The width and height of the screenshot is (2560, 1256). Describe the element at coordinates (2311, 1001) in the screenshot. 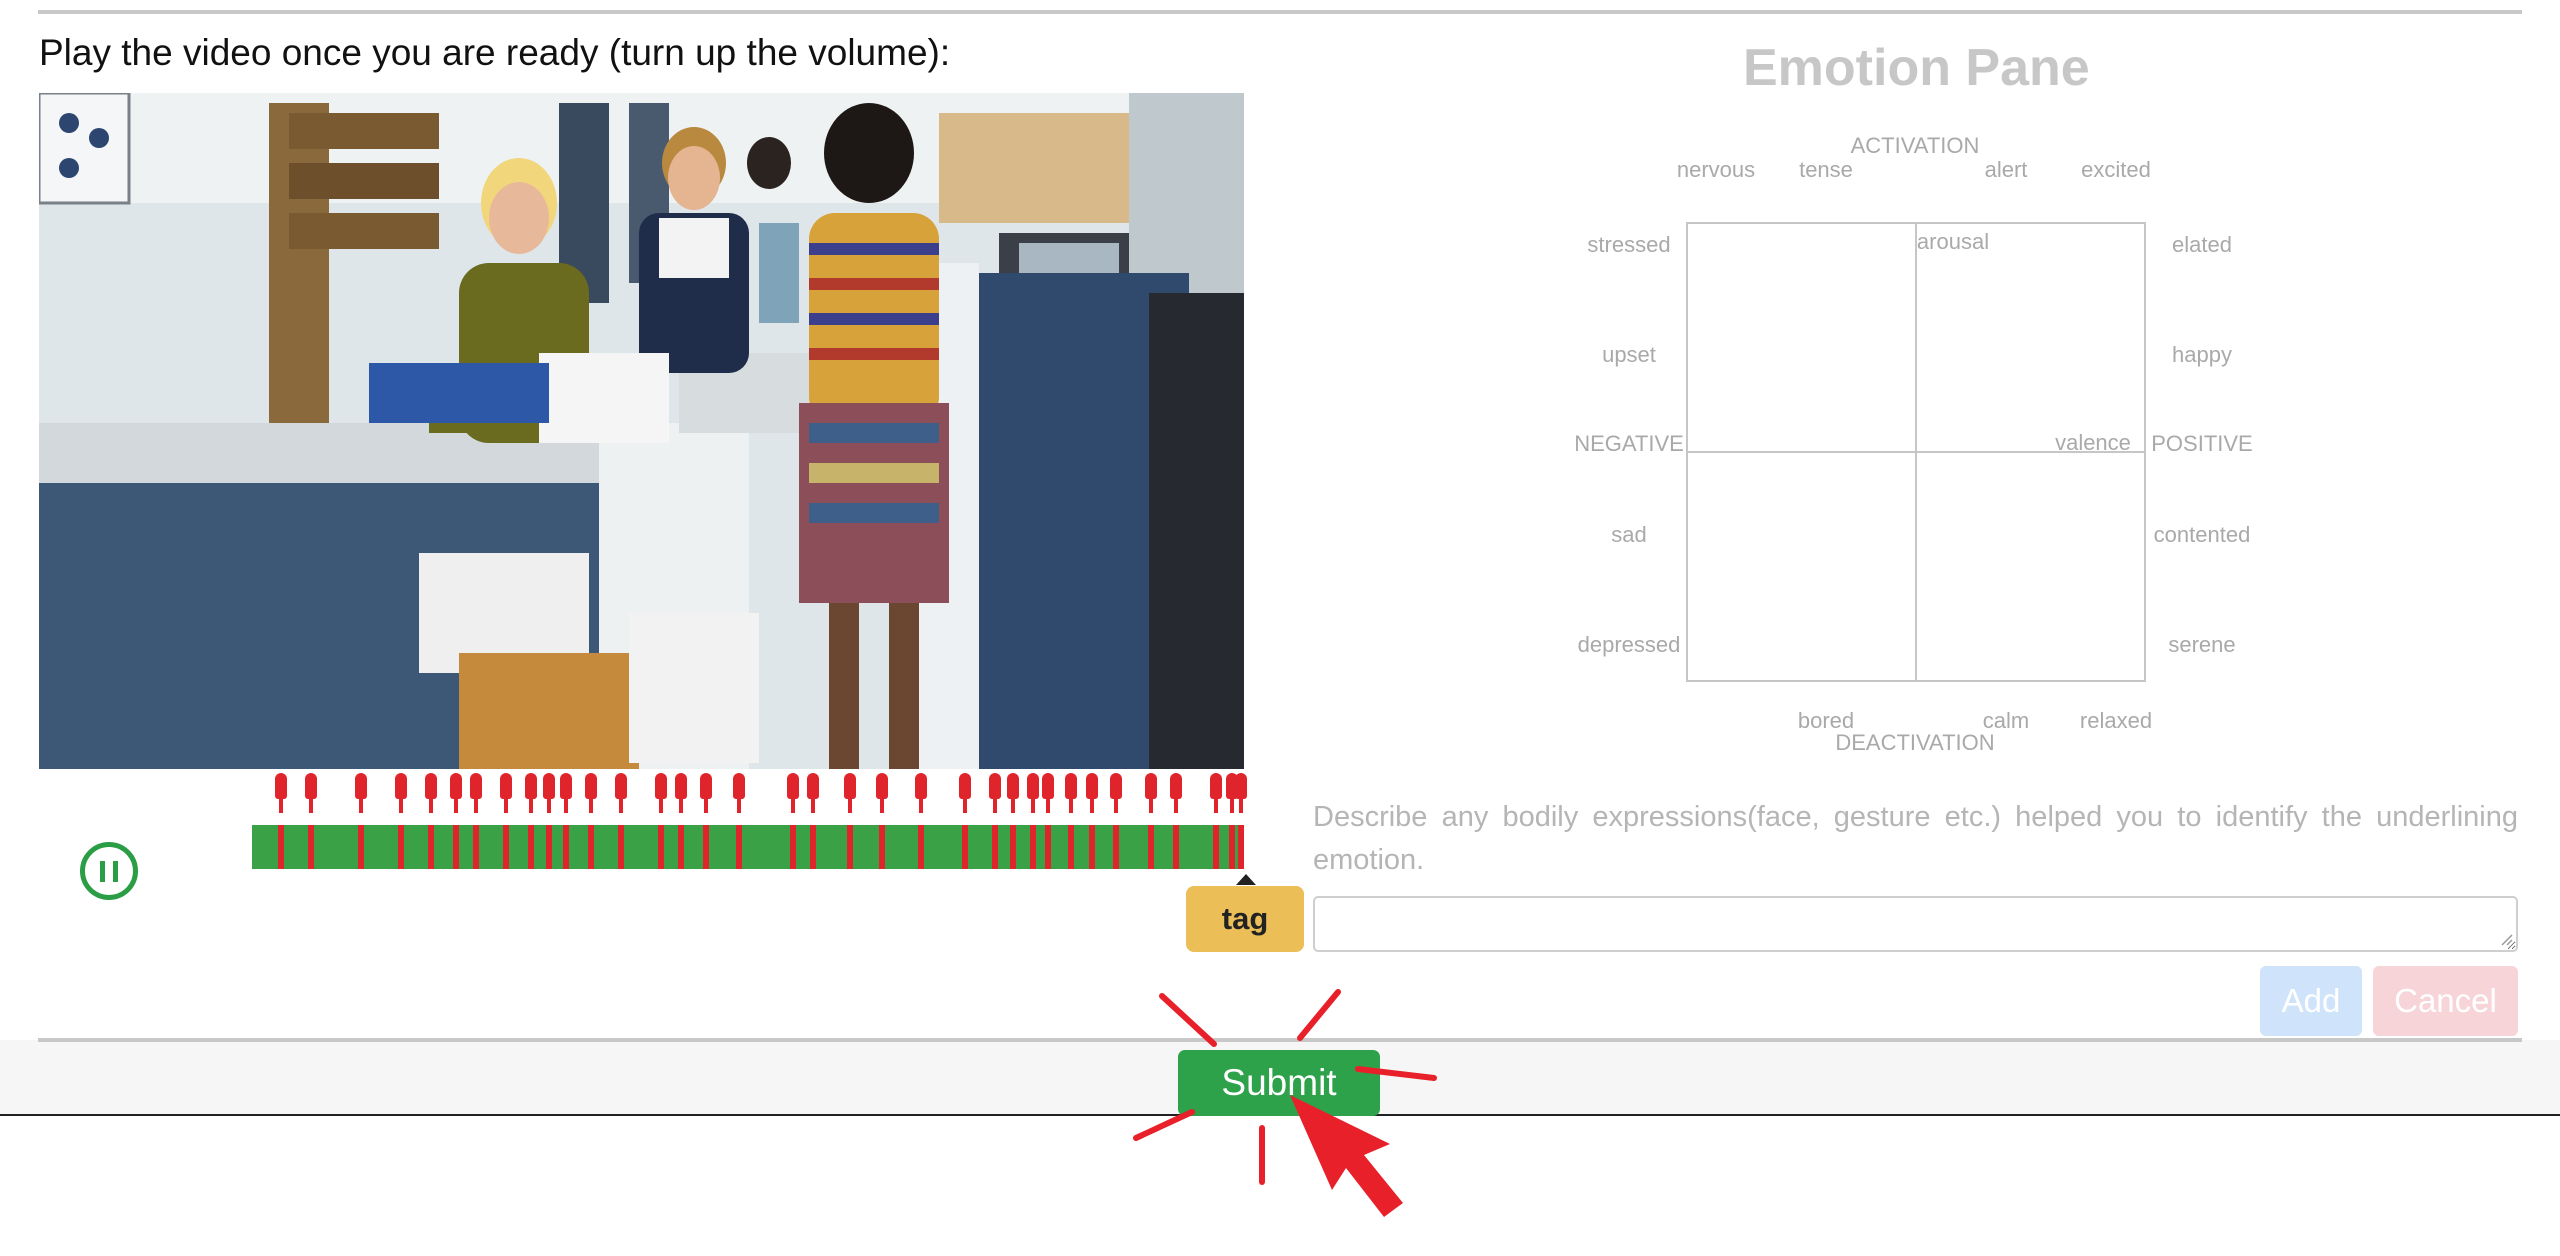

I see `add-button: Add` at that location.